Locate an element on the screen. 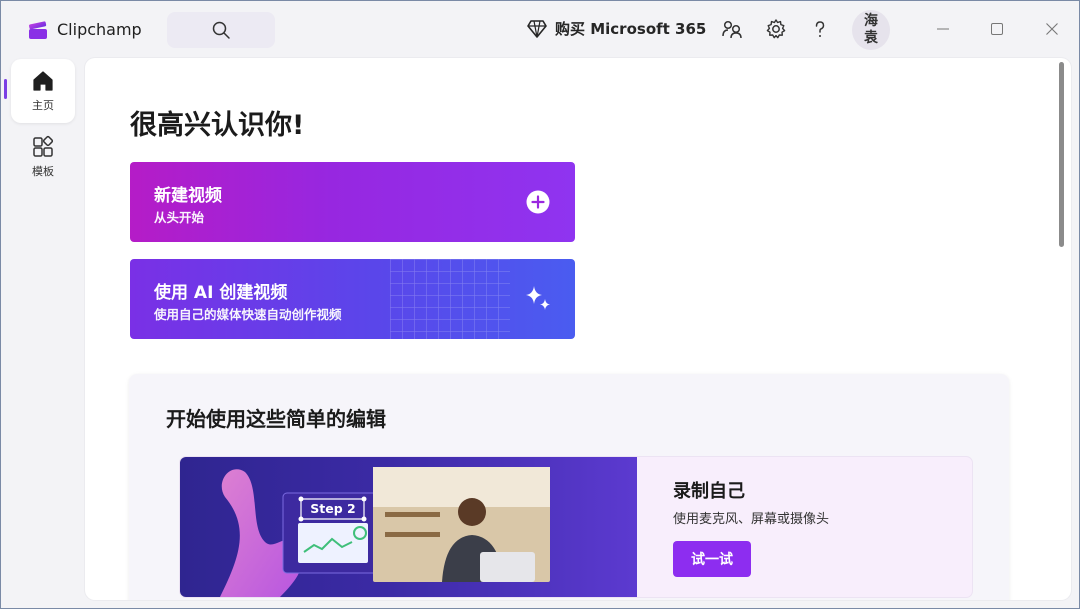  diamond-icon is located at coordinates (537, 28).